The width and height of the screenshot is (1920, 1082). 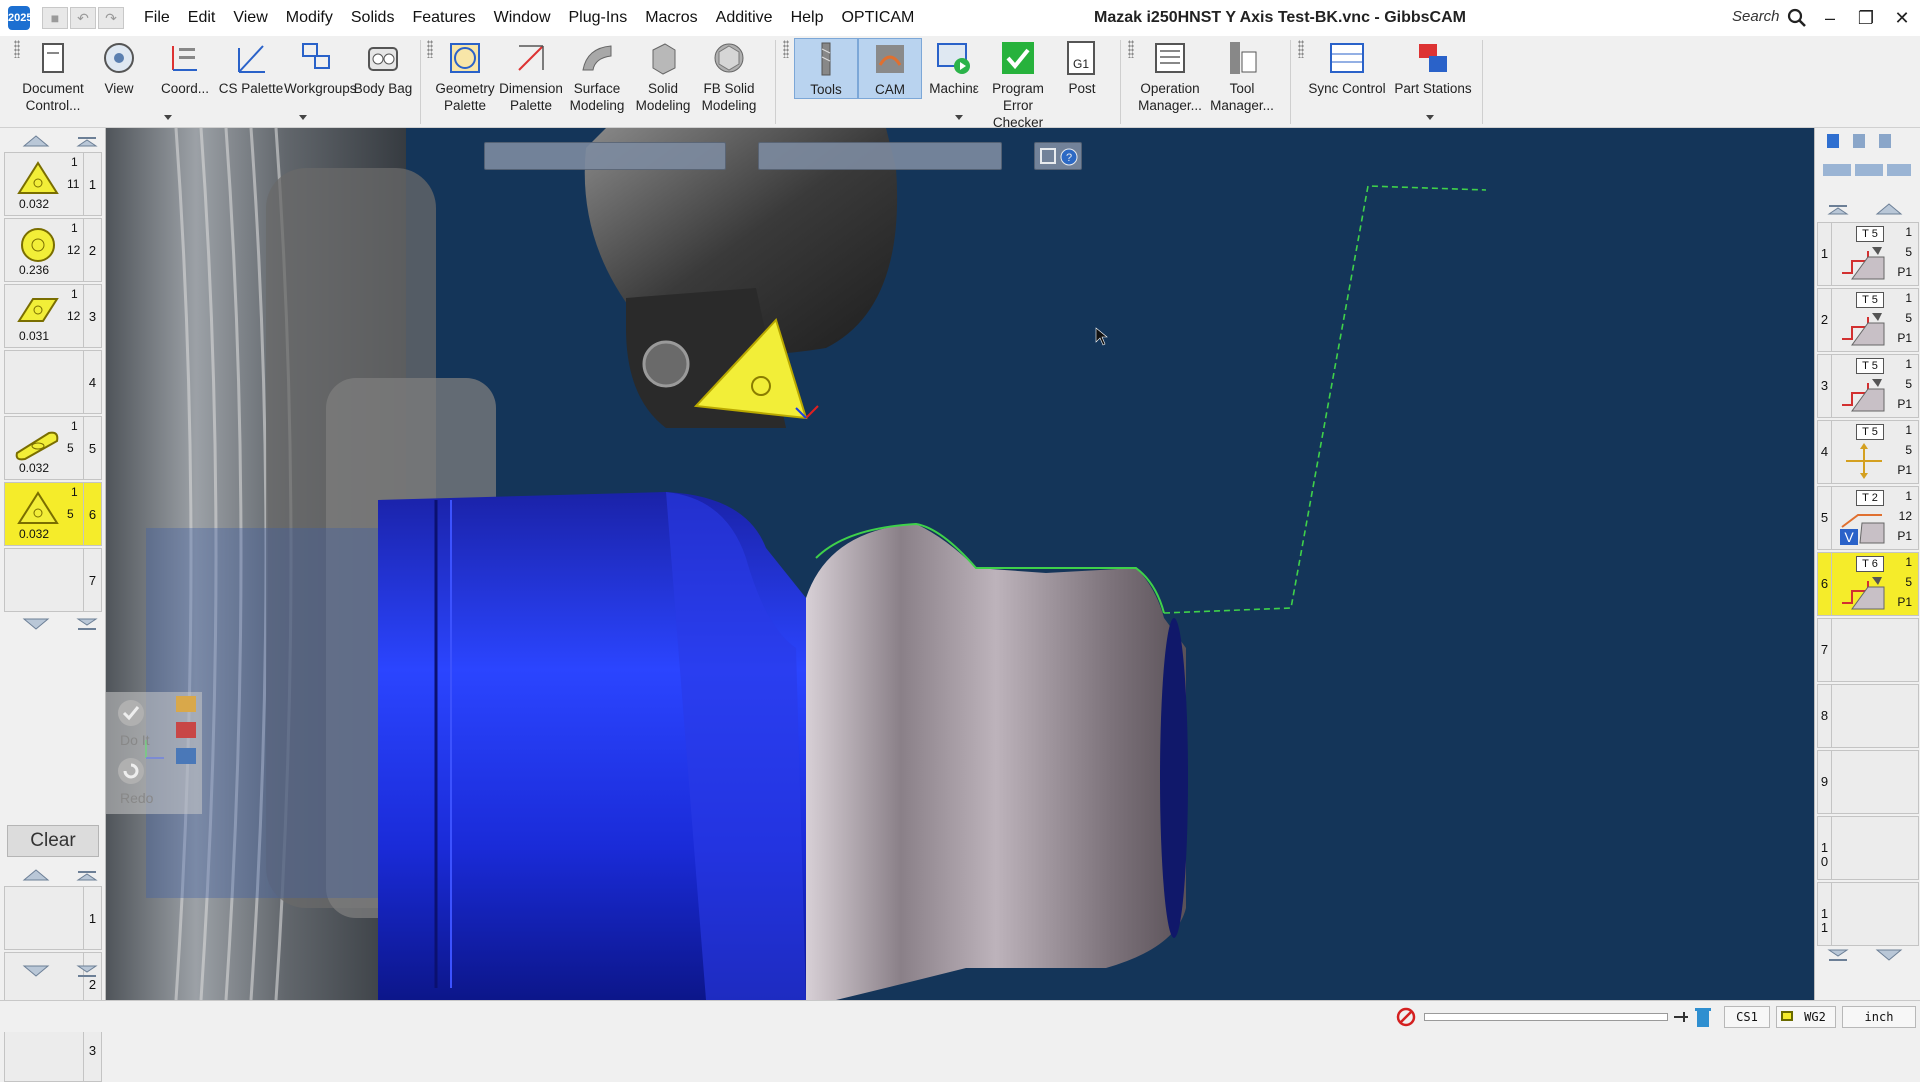 I want to click on tool-slot: 4, so click(x=53, y=382).